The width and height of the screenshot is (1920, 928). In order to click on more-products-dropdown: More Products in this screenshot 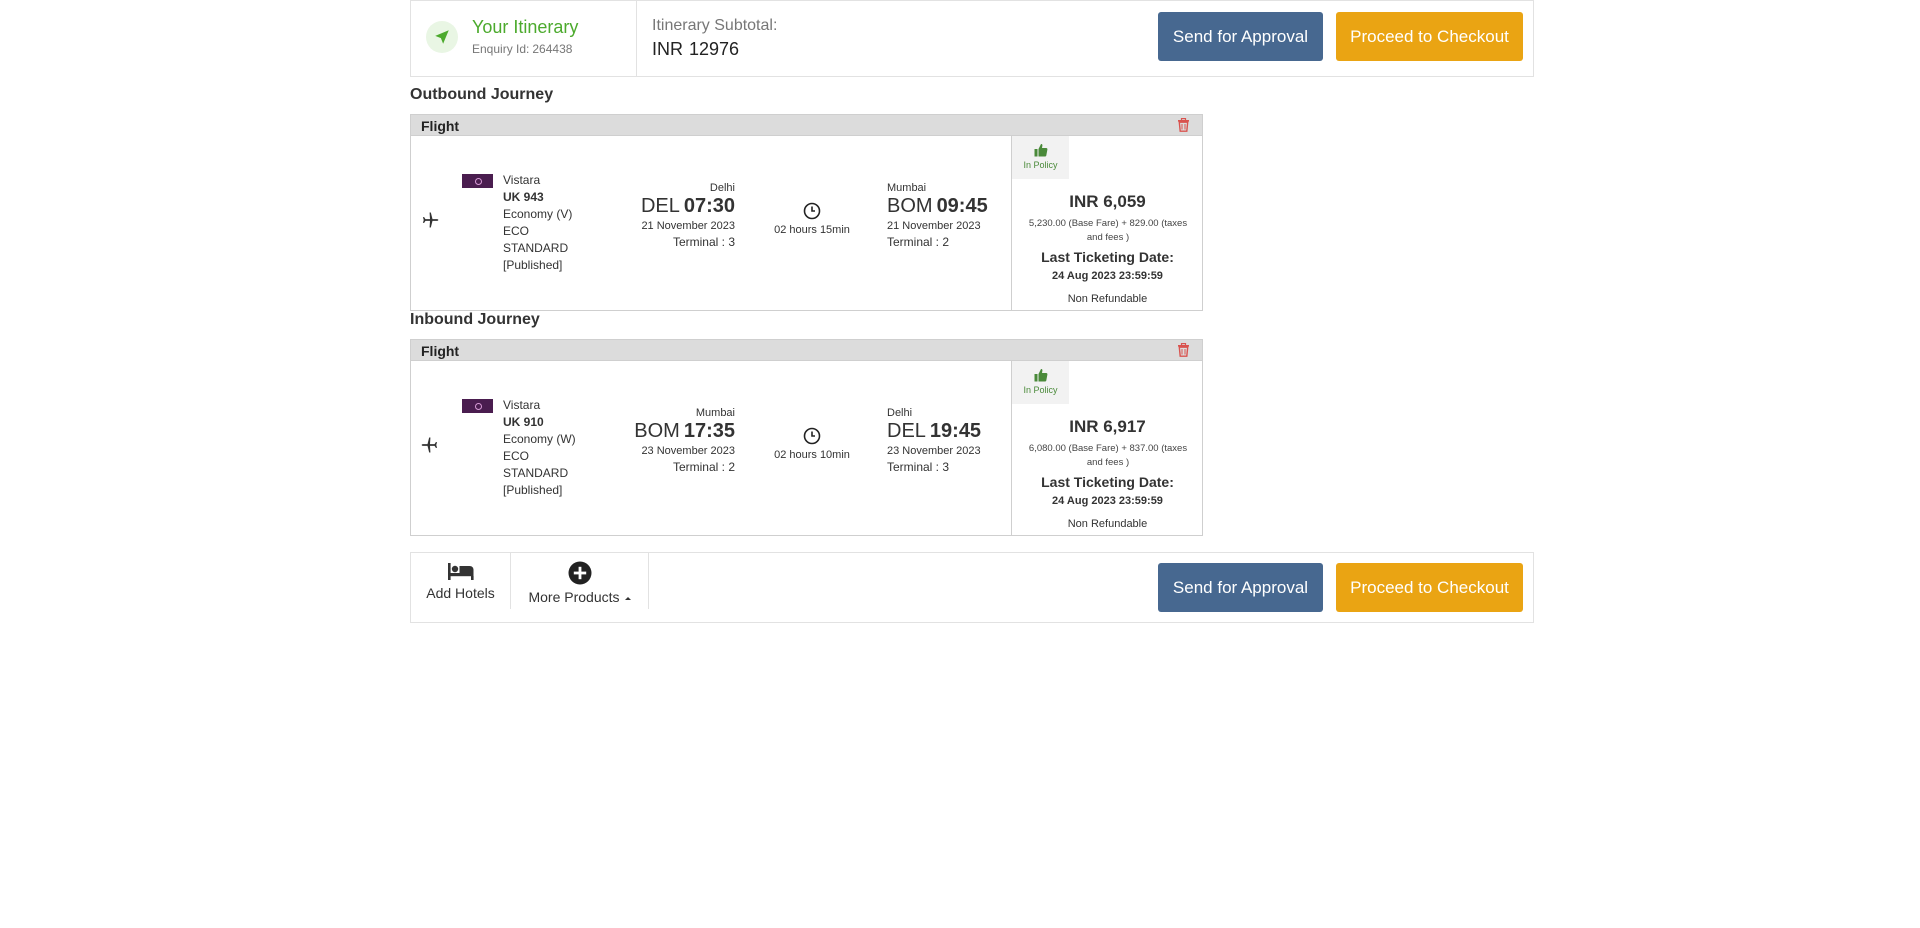, I will do `click(580, 581)`.